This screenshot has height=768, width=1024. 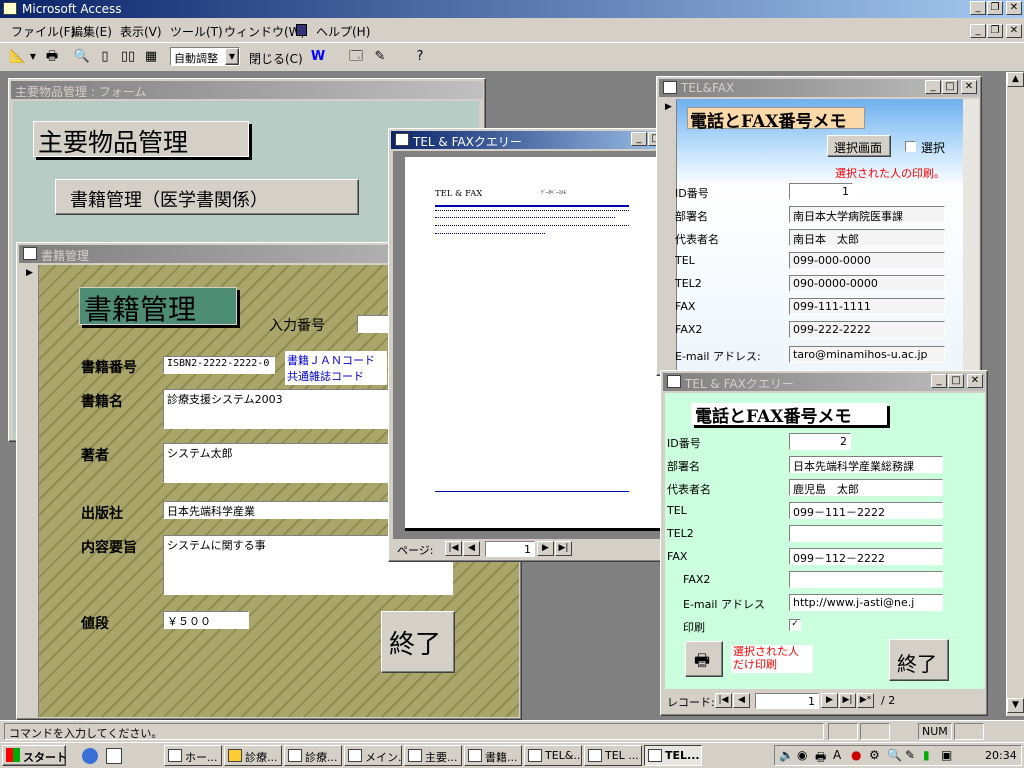 What do you see at coordinates (926, 755) in the screenshot?
I see `battery-icon: ▮` at bounding box center [926, 755].